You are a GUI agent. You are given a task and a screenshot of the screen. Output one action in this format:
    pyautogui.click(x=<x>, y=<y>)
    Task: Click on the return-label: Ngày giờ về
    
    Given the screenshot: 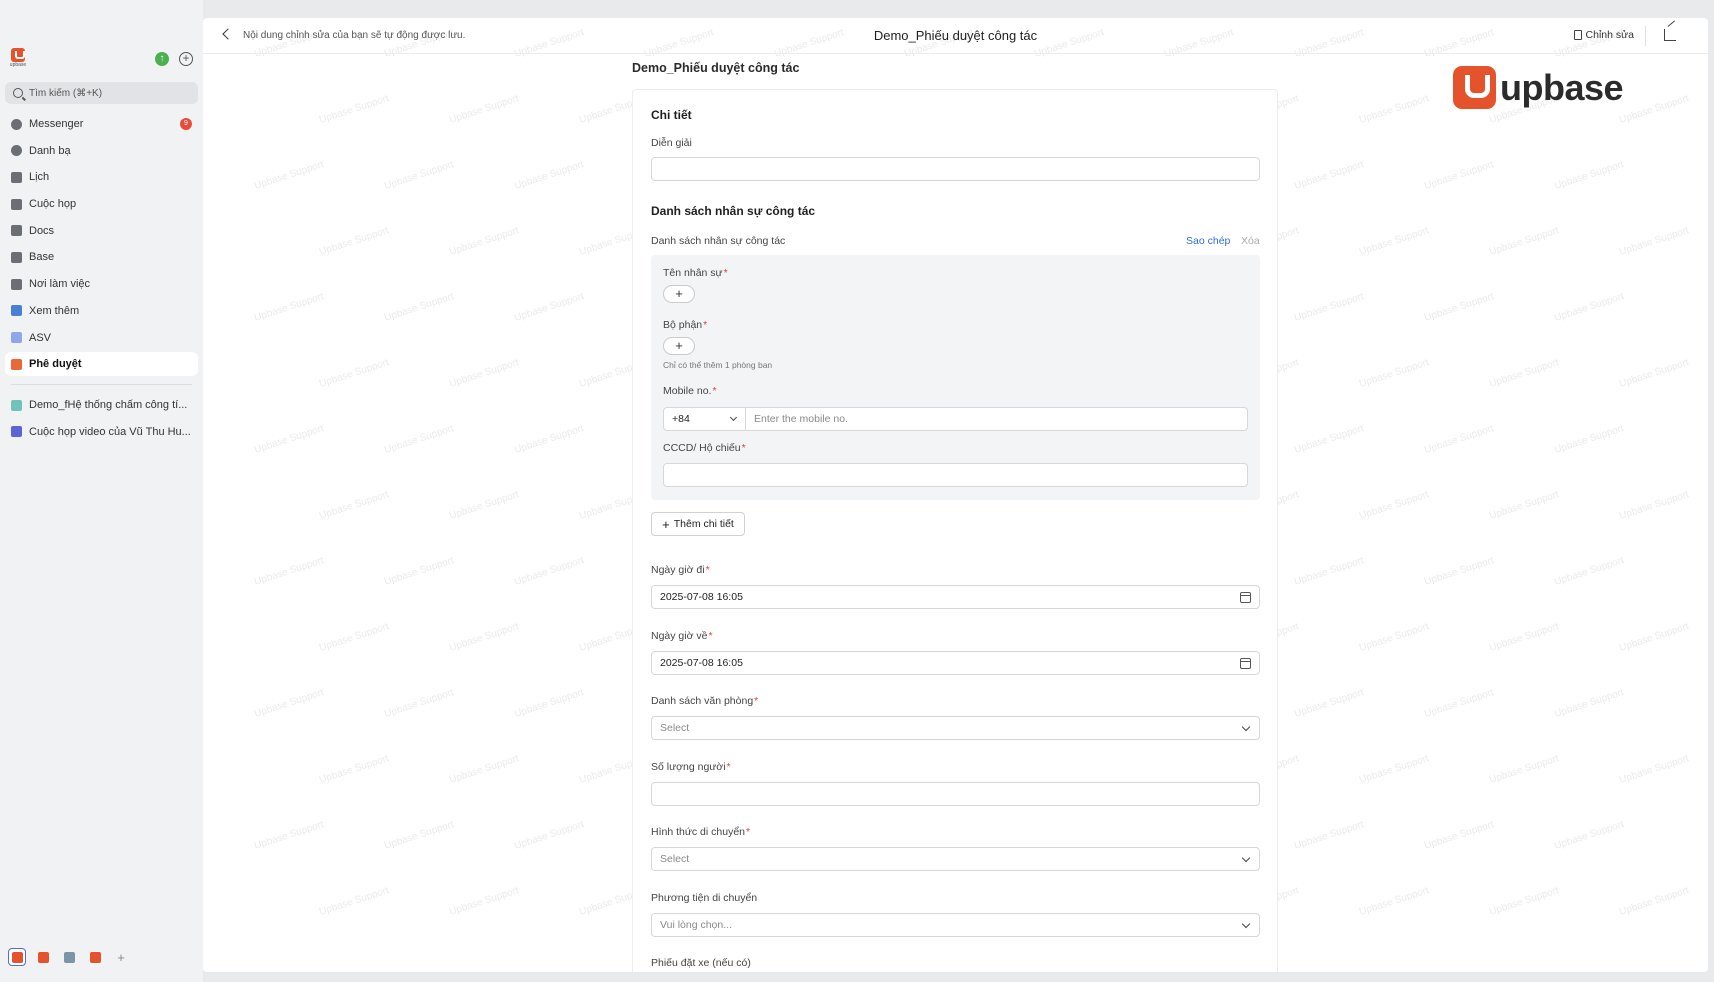 What is the action you would take?
    pyautogui.click(x=679, y=636)
    